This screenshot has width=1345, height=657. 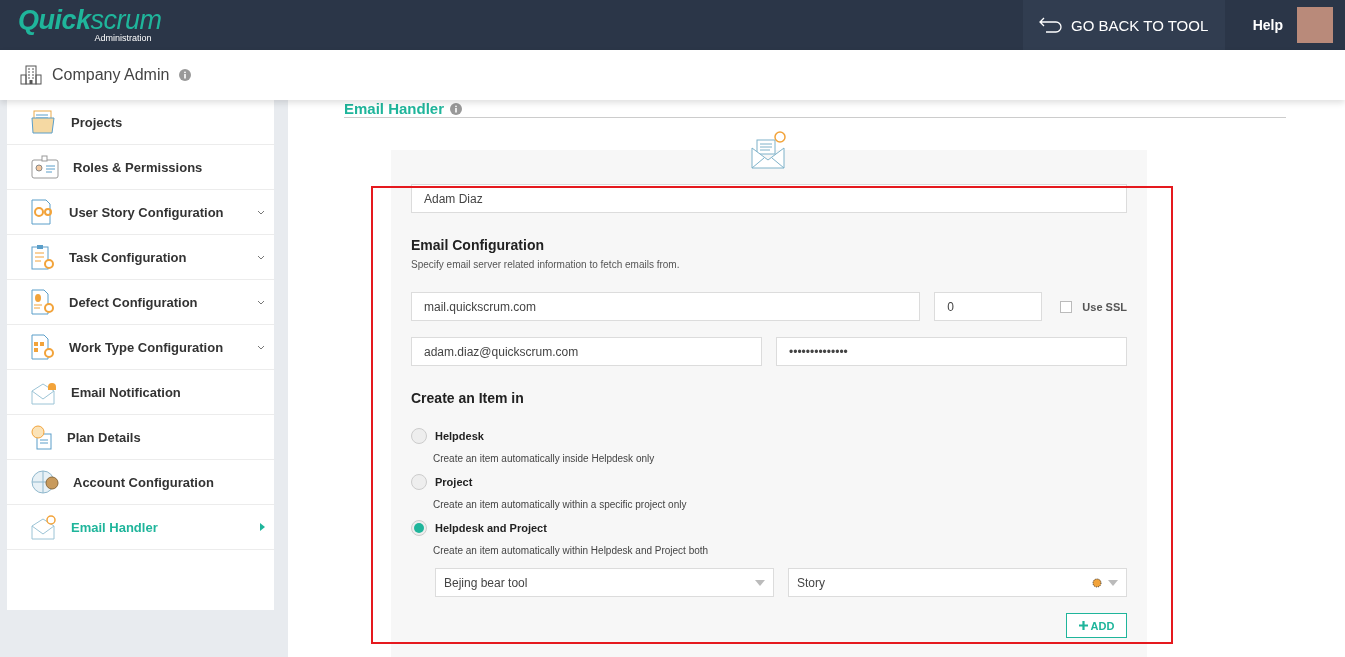 What do you see at coordinates (140, 392) in the screenshot?
I see `sidebar-item: Email Notification` at bounding box center [140, 392].